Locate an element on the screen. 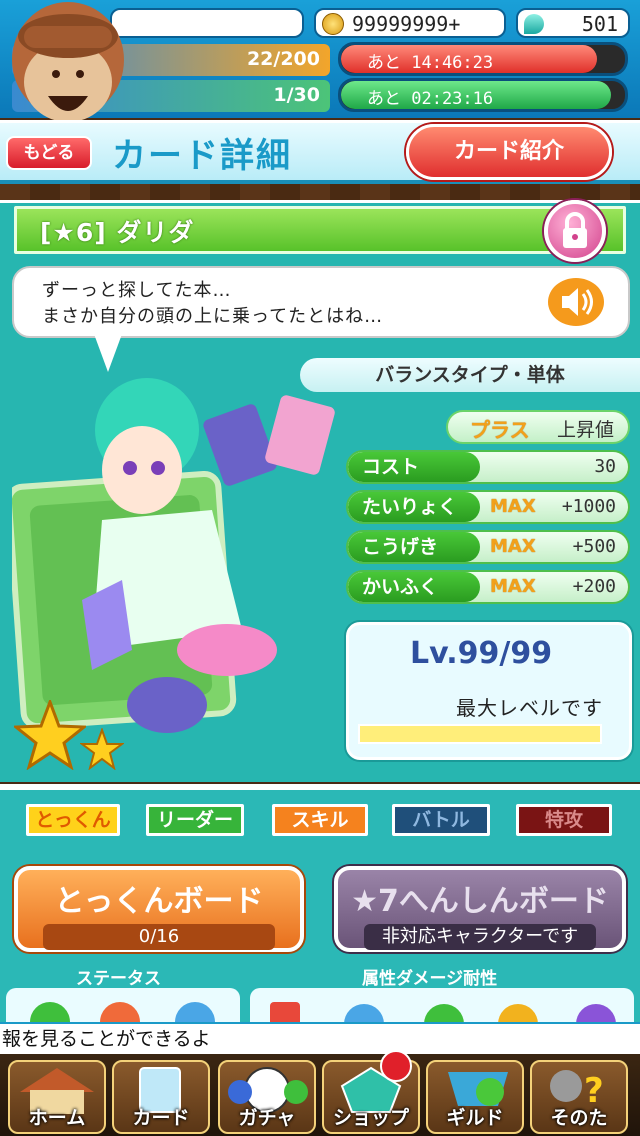 This screenshot has width=640, height=1136. attribute-icons is located at coordinates (122, 1022).